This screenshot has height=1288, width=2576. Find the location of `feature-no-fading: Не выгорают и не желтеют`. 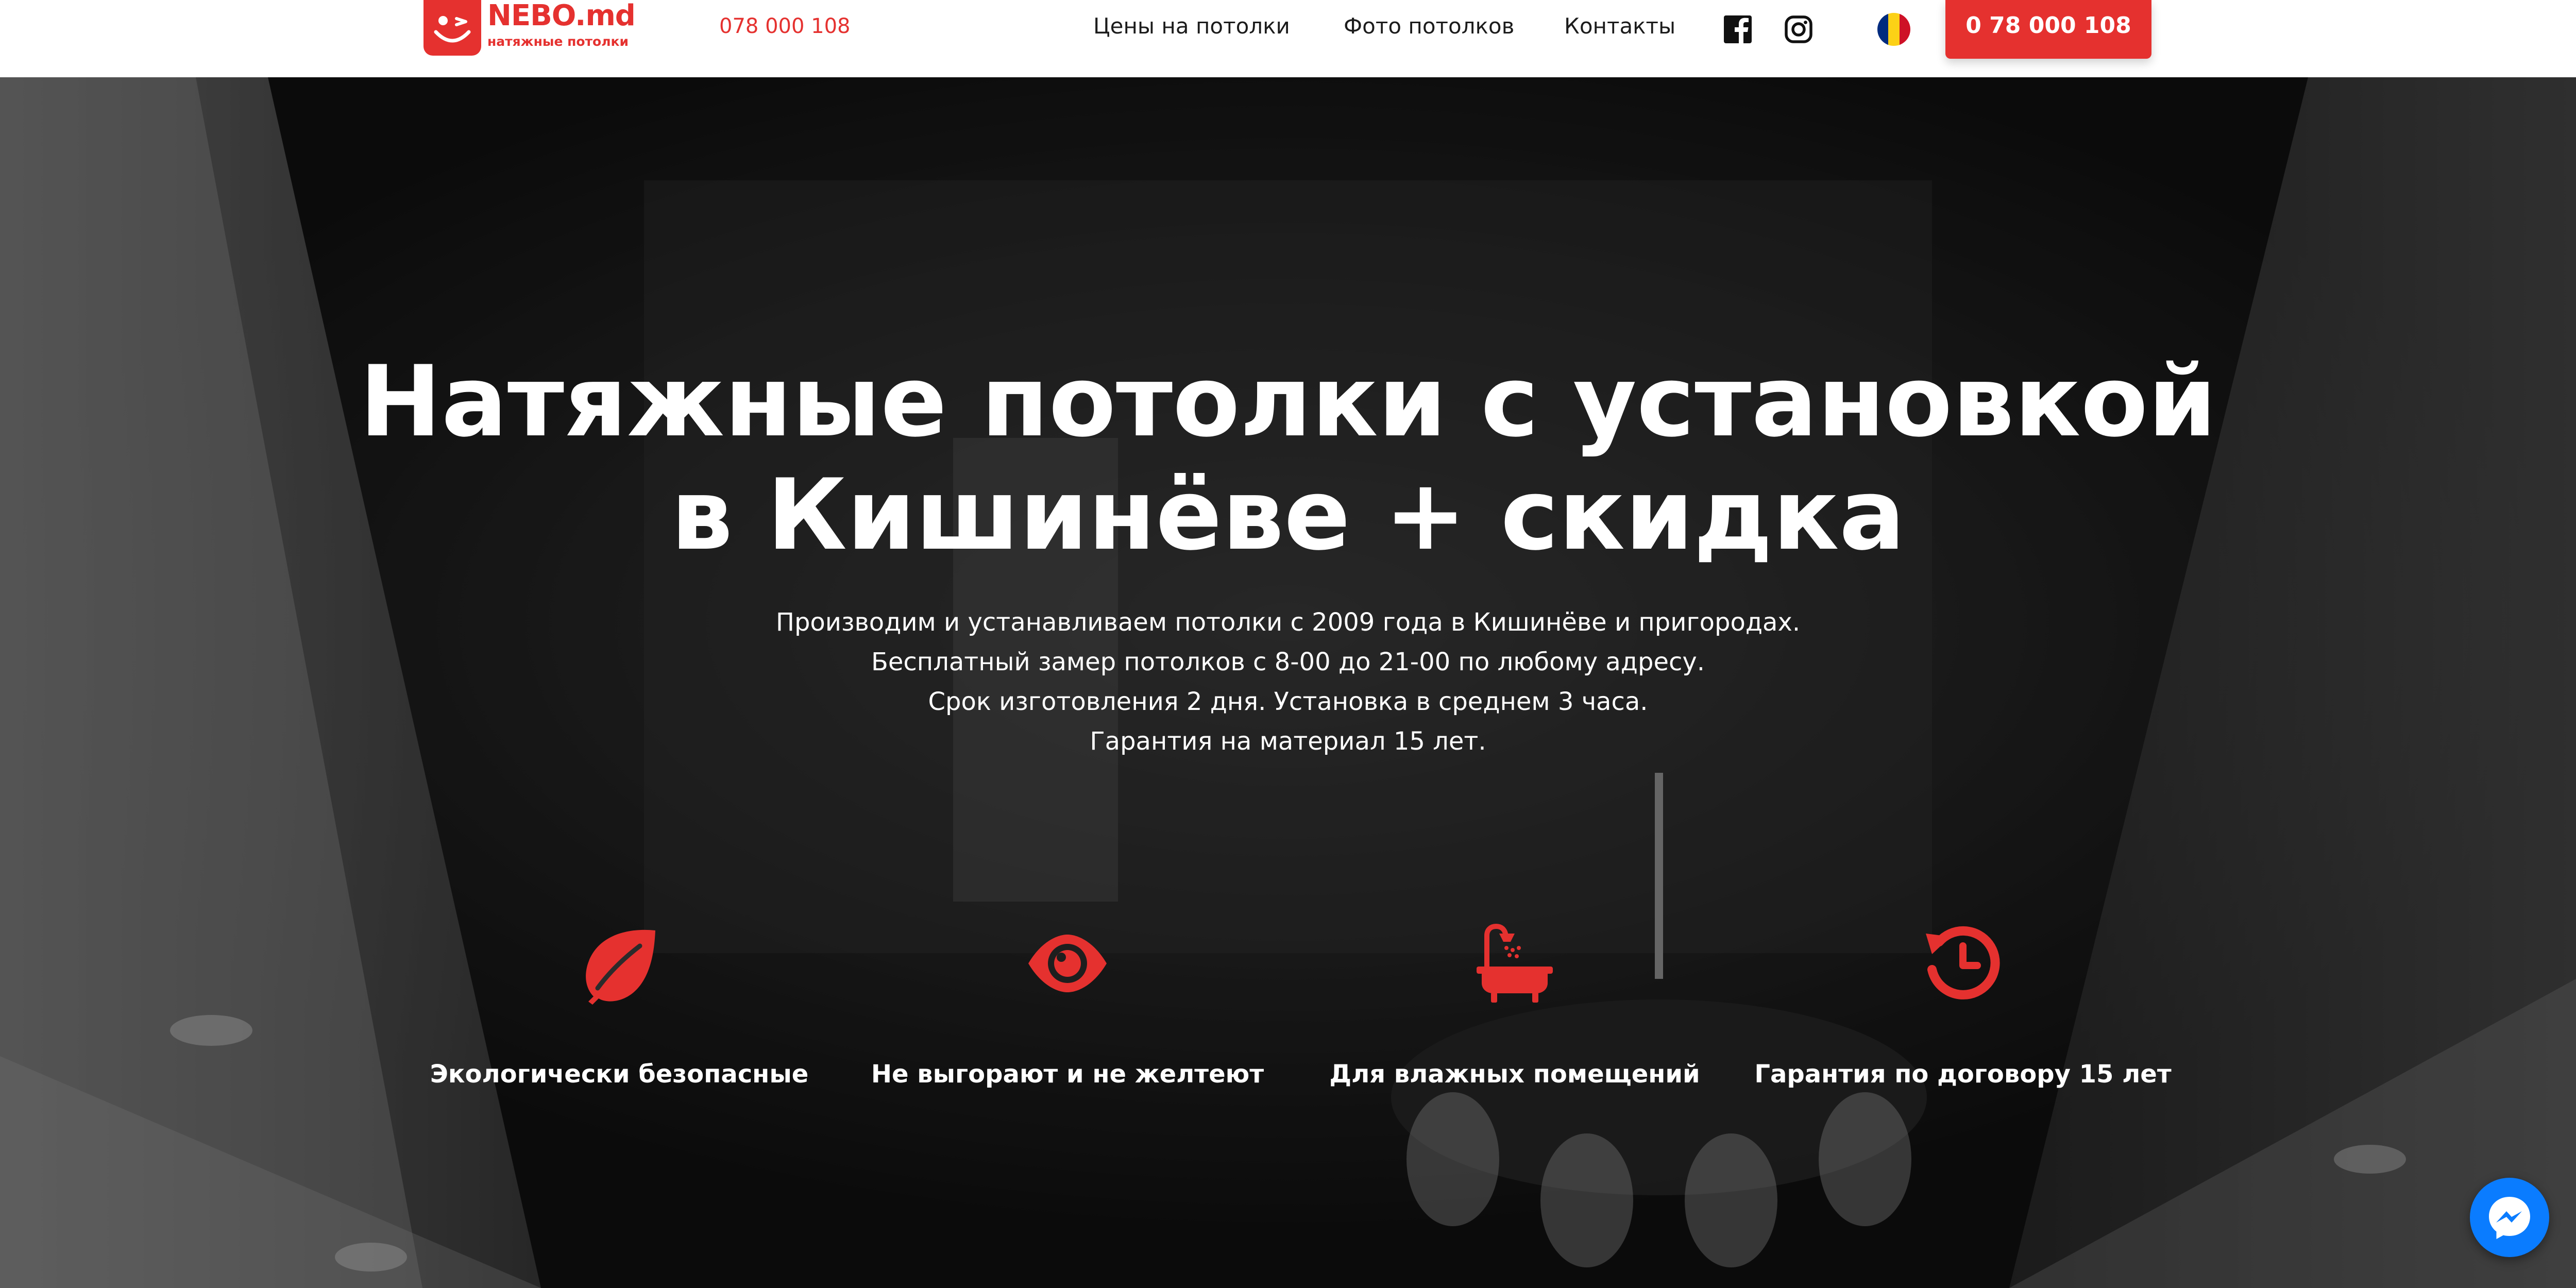

feature-no-fading: Не выгорают и не желтеют is located at coordinates (1067, 974).